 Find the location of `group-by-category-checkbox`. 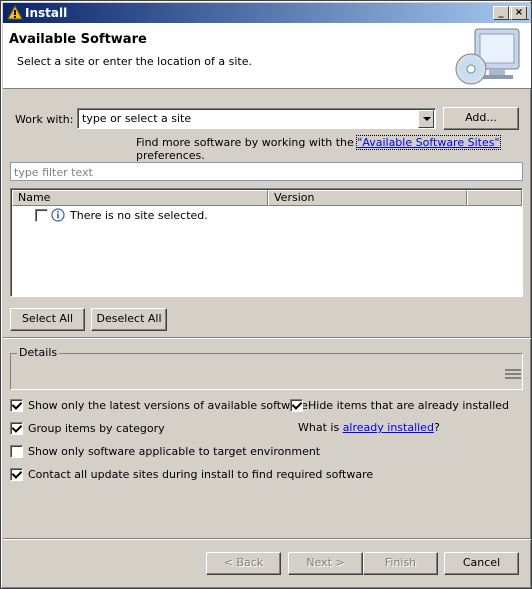

group-by-category-checkbox is located at coordinates (16, 428).